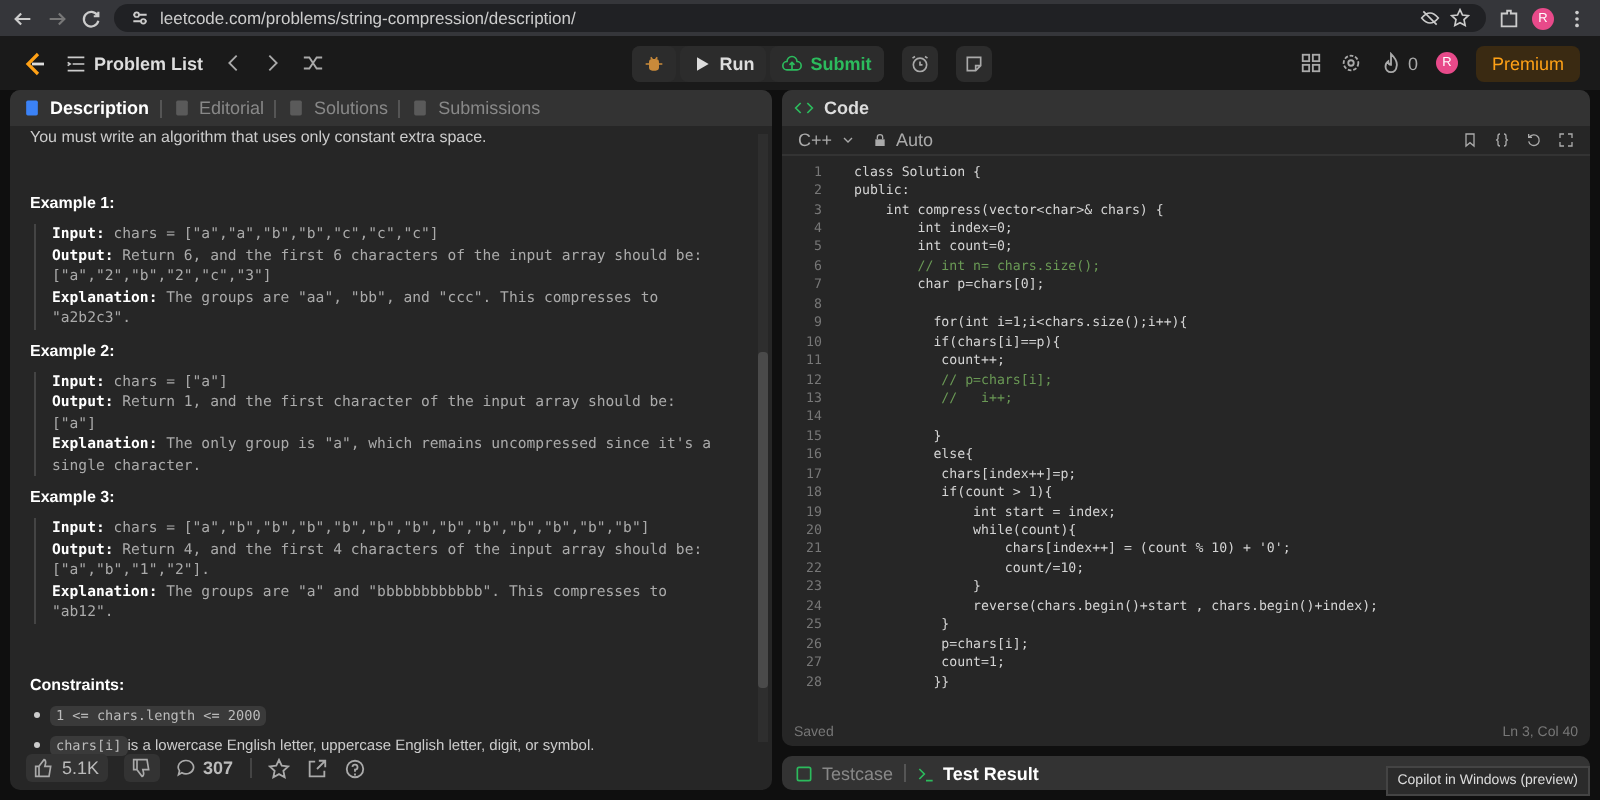  What do you see at coordinates (804, 108) in the screenshot?
I see `code-brackets-icon` at bounding box center [804, 108].